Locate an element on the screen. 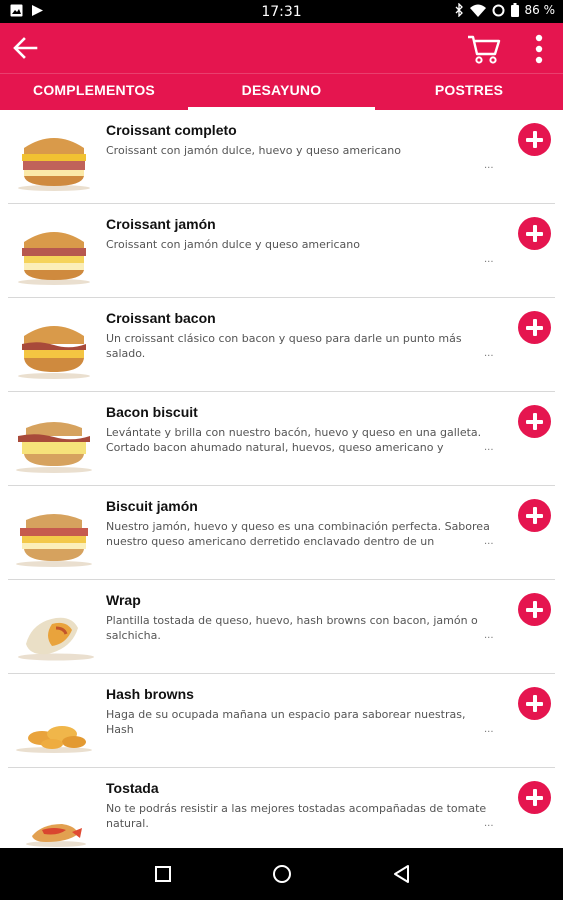 Image resolution: width=563 pixels, height=900 pixels. item-name: Tostada is located at coordinates (132, 788).